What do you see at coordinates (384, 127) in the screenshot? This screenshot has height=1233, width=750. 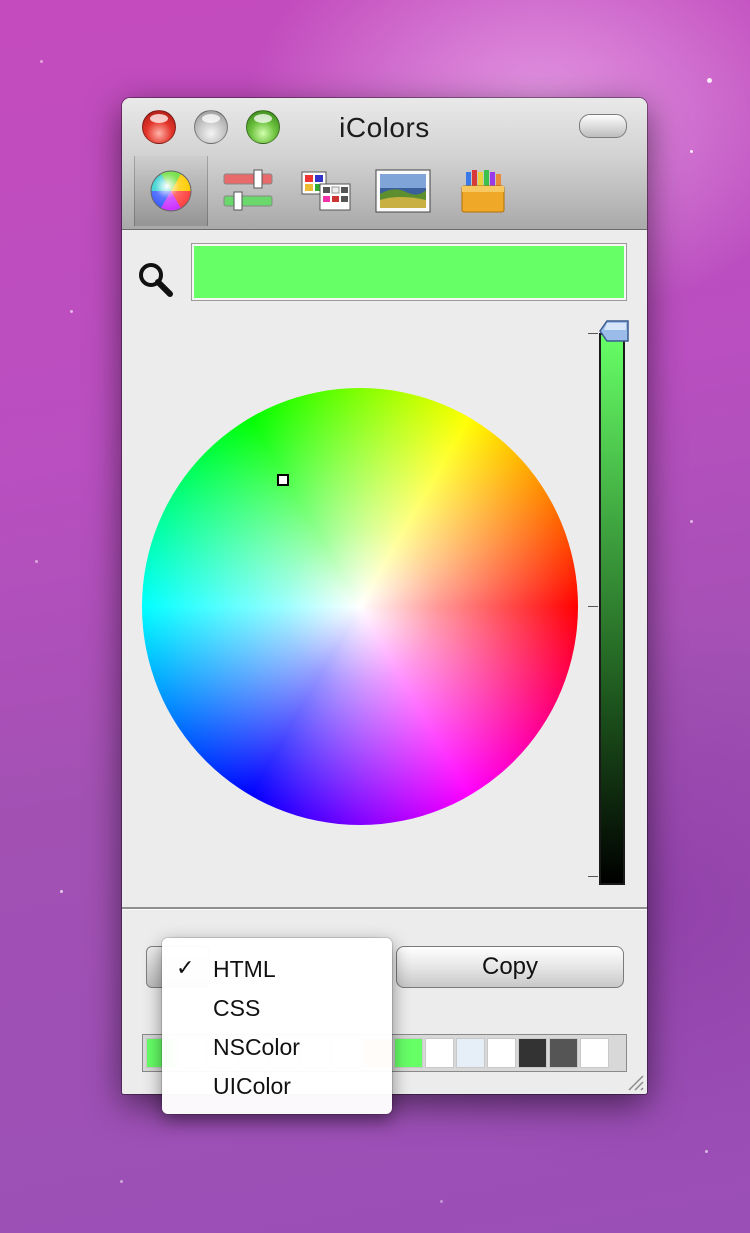 I see `window-title: iColors` at bounding box center [384, 127].